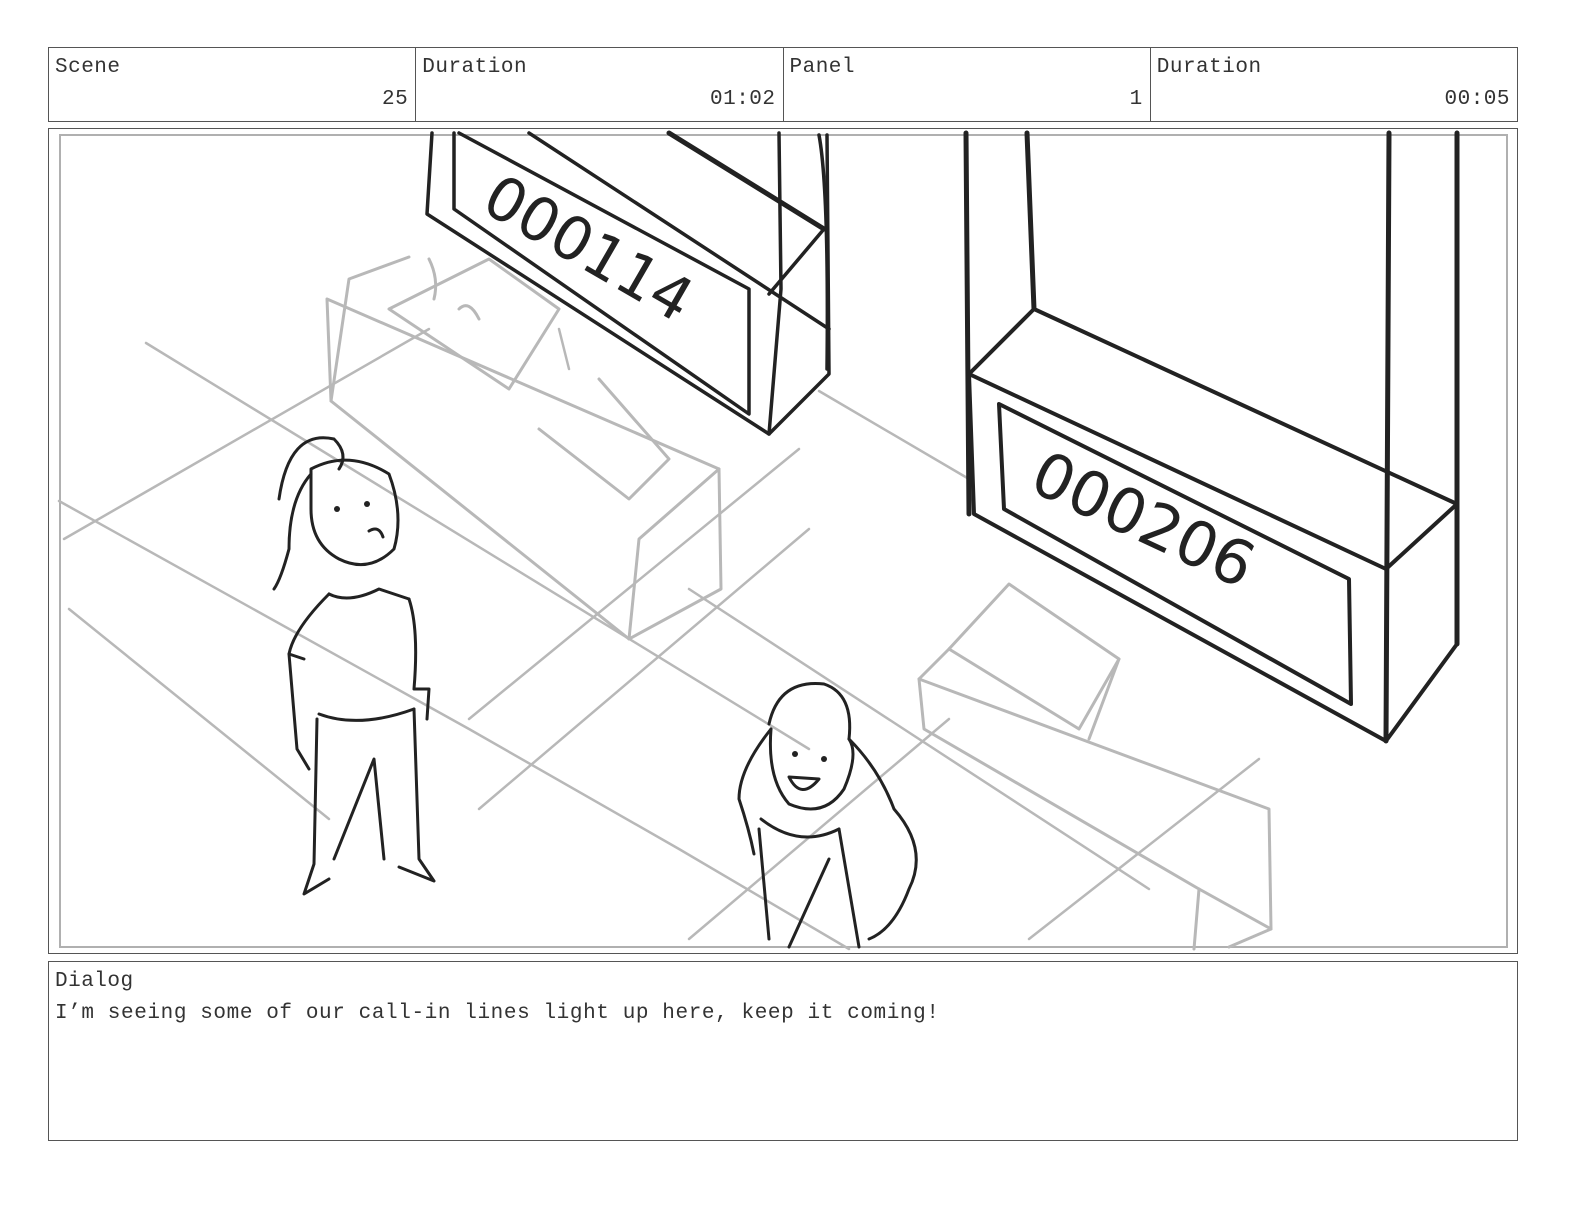  Describe the element at coordinates (1477, 99) in the screenshot. I see `panel-duration-value: 00:05` at that location.